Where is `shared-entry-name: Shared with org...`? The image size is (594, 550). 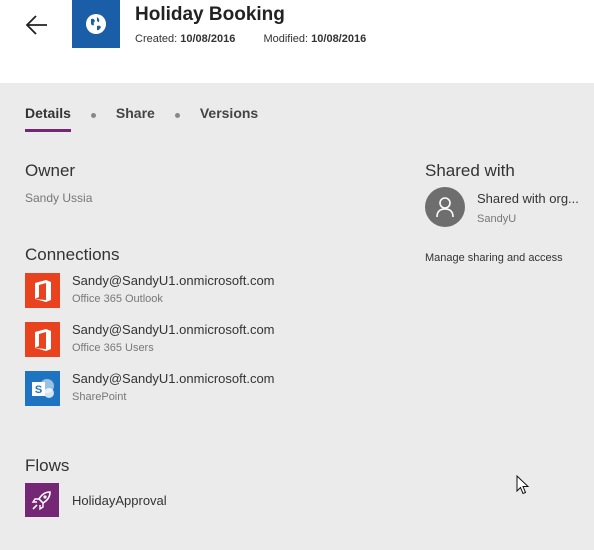
shared-entry-name: Shared with org... is located at coordinates (528, 198).